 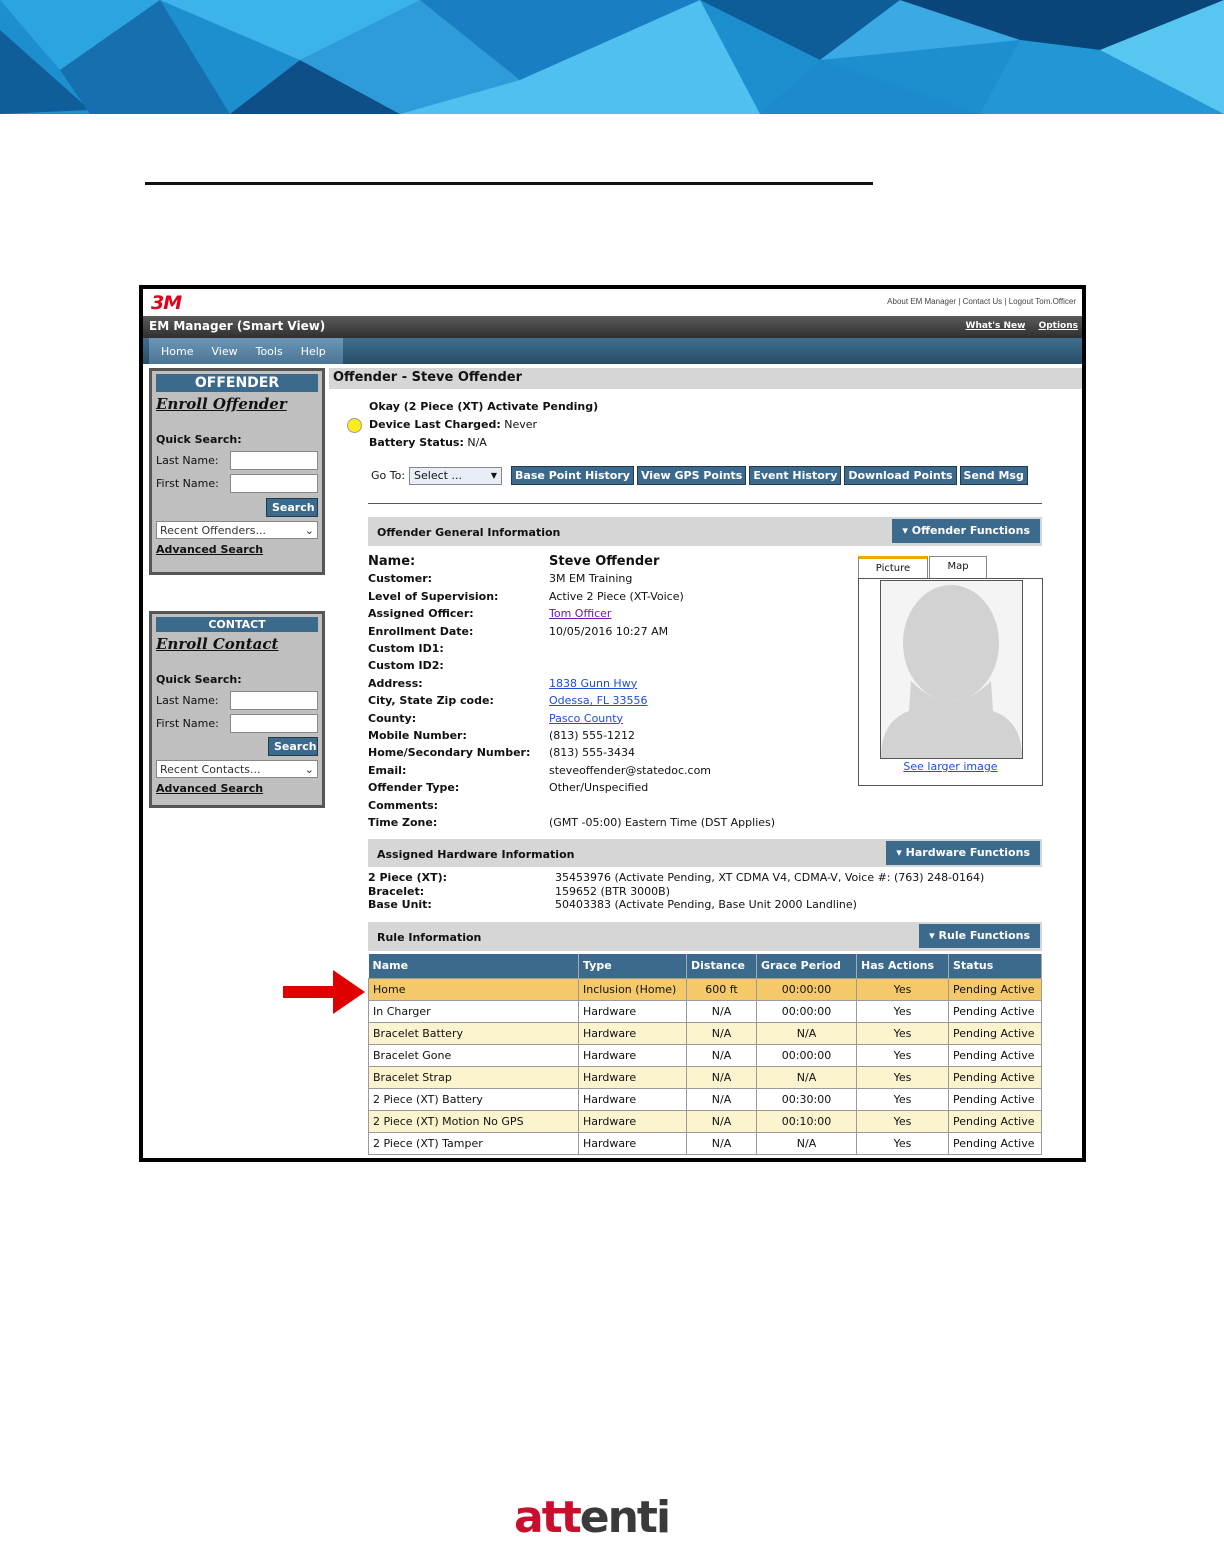 I want to click on recent-offenders-select: Recent Offenders... ⌄, so click(x=237, y=530).